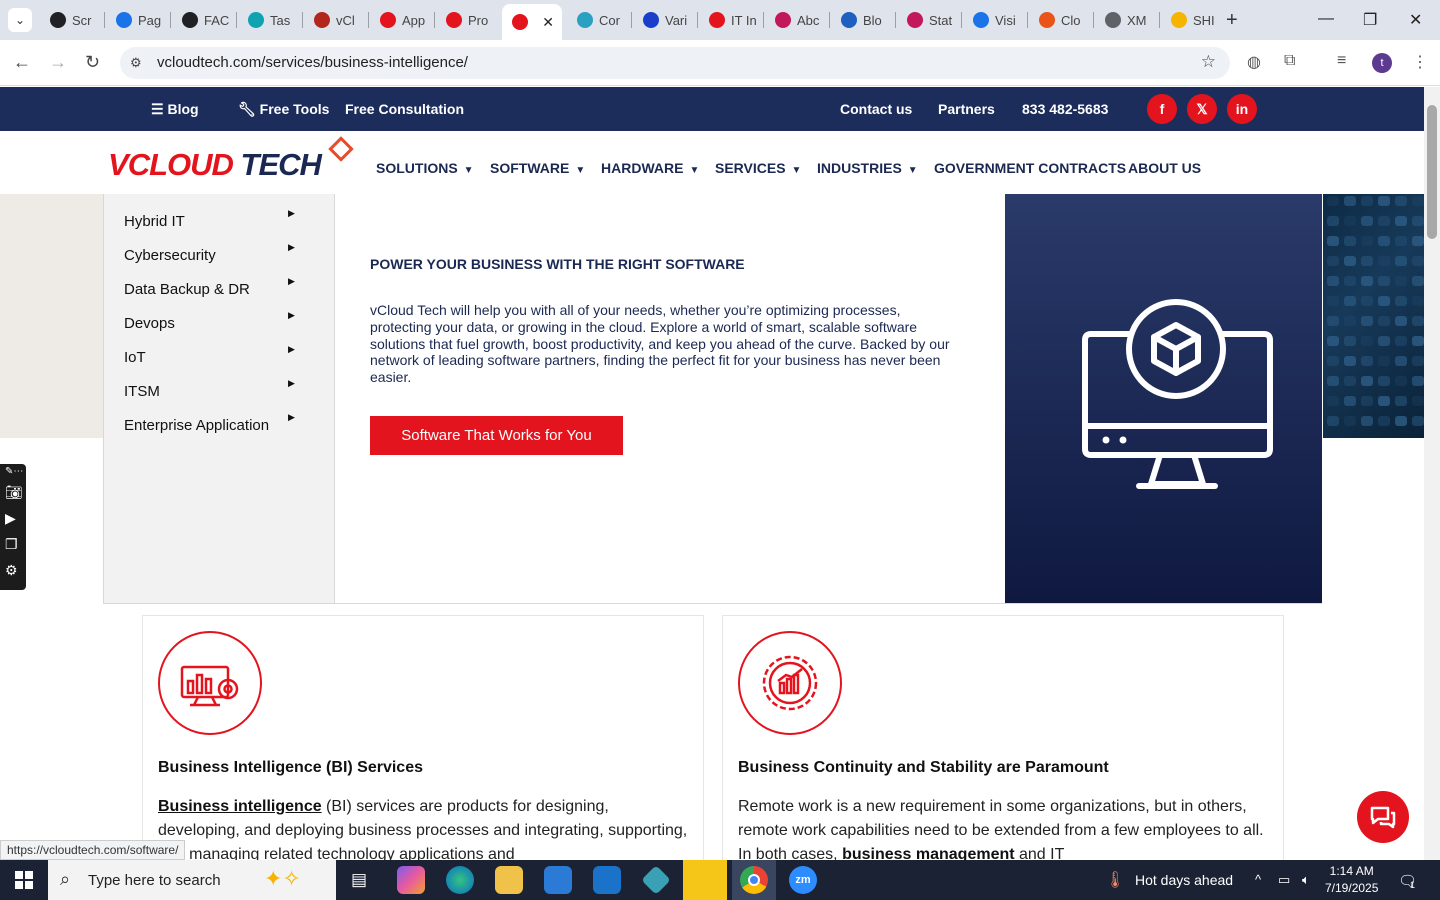  Describe the element at coordinates (1258, 879) in the screenshot. I see `tray-expand-icon: ^` at that location.